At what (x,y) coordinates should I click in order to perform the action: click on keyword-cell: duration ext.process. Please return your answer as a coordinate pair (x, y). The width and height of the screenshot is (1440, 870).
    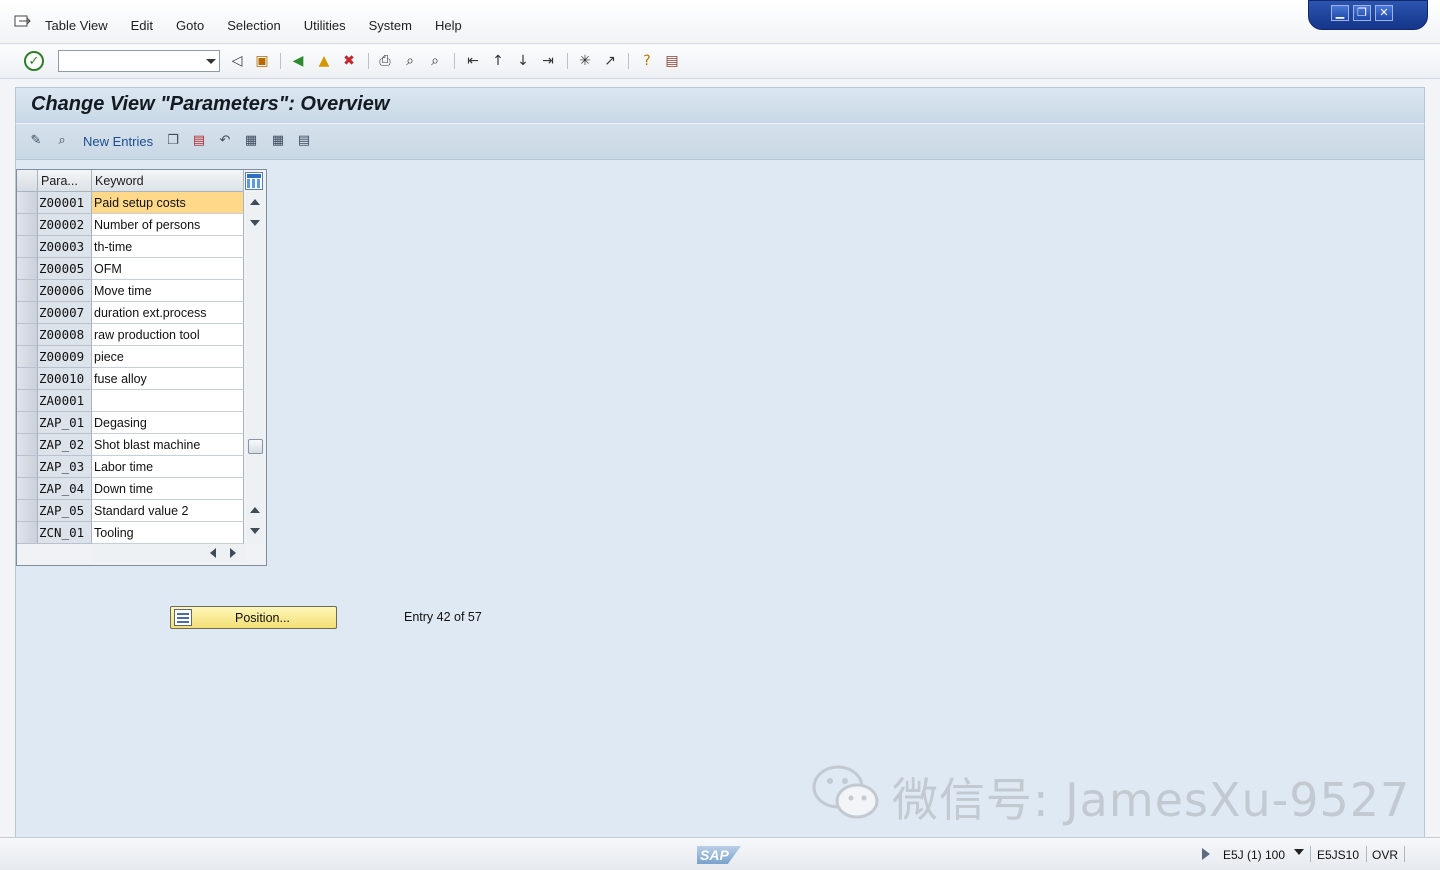
    Looking at the image, I should click on (168, 313).